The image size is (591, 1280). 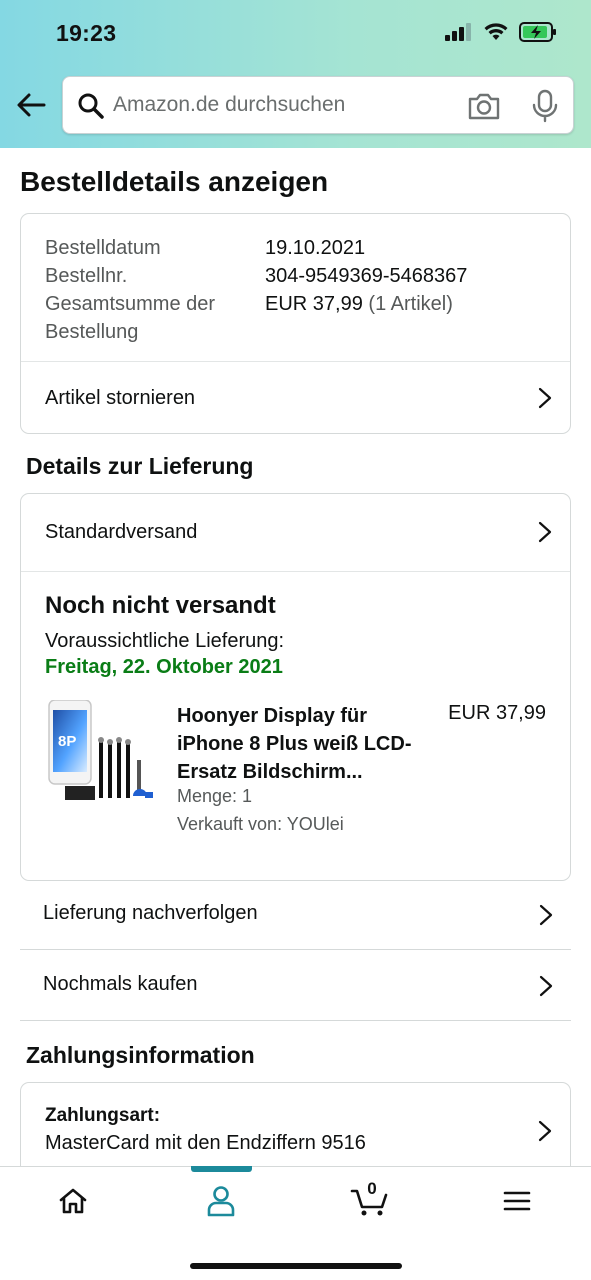 I want to click on bottom-navigation: 0, so click(x=295, y=1223).